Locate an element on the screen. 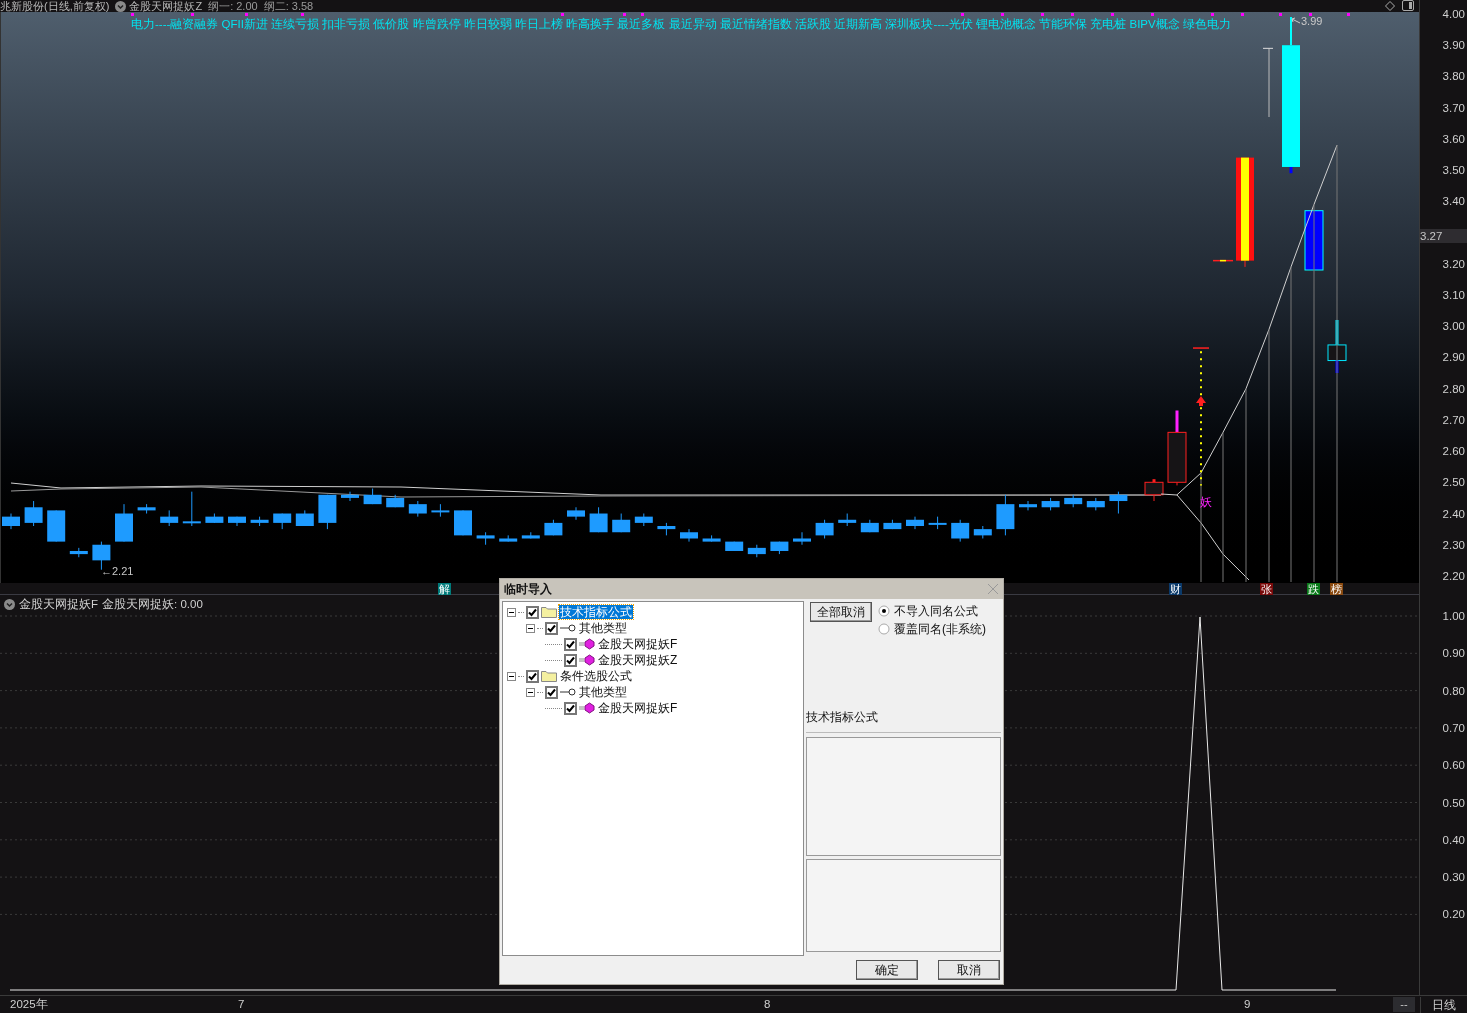 The image size is (1467, 1013). event-marker: 榜 is located at coordinates (1336, 589).